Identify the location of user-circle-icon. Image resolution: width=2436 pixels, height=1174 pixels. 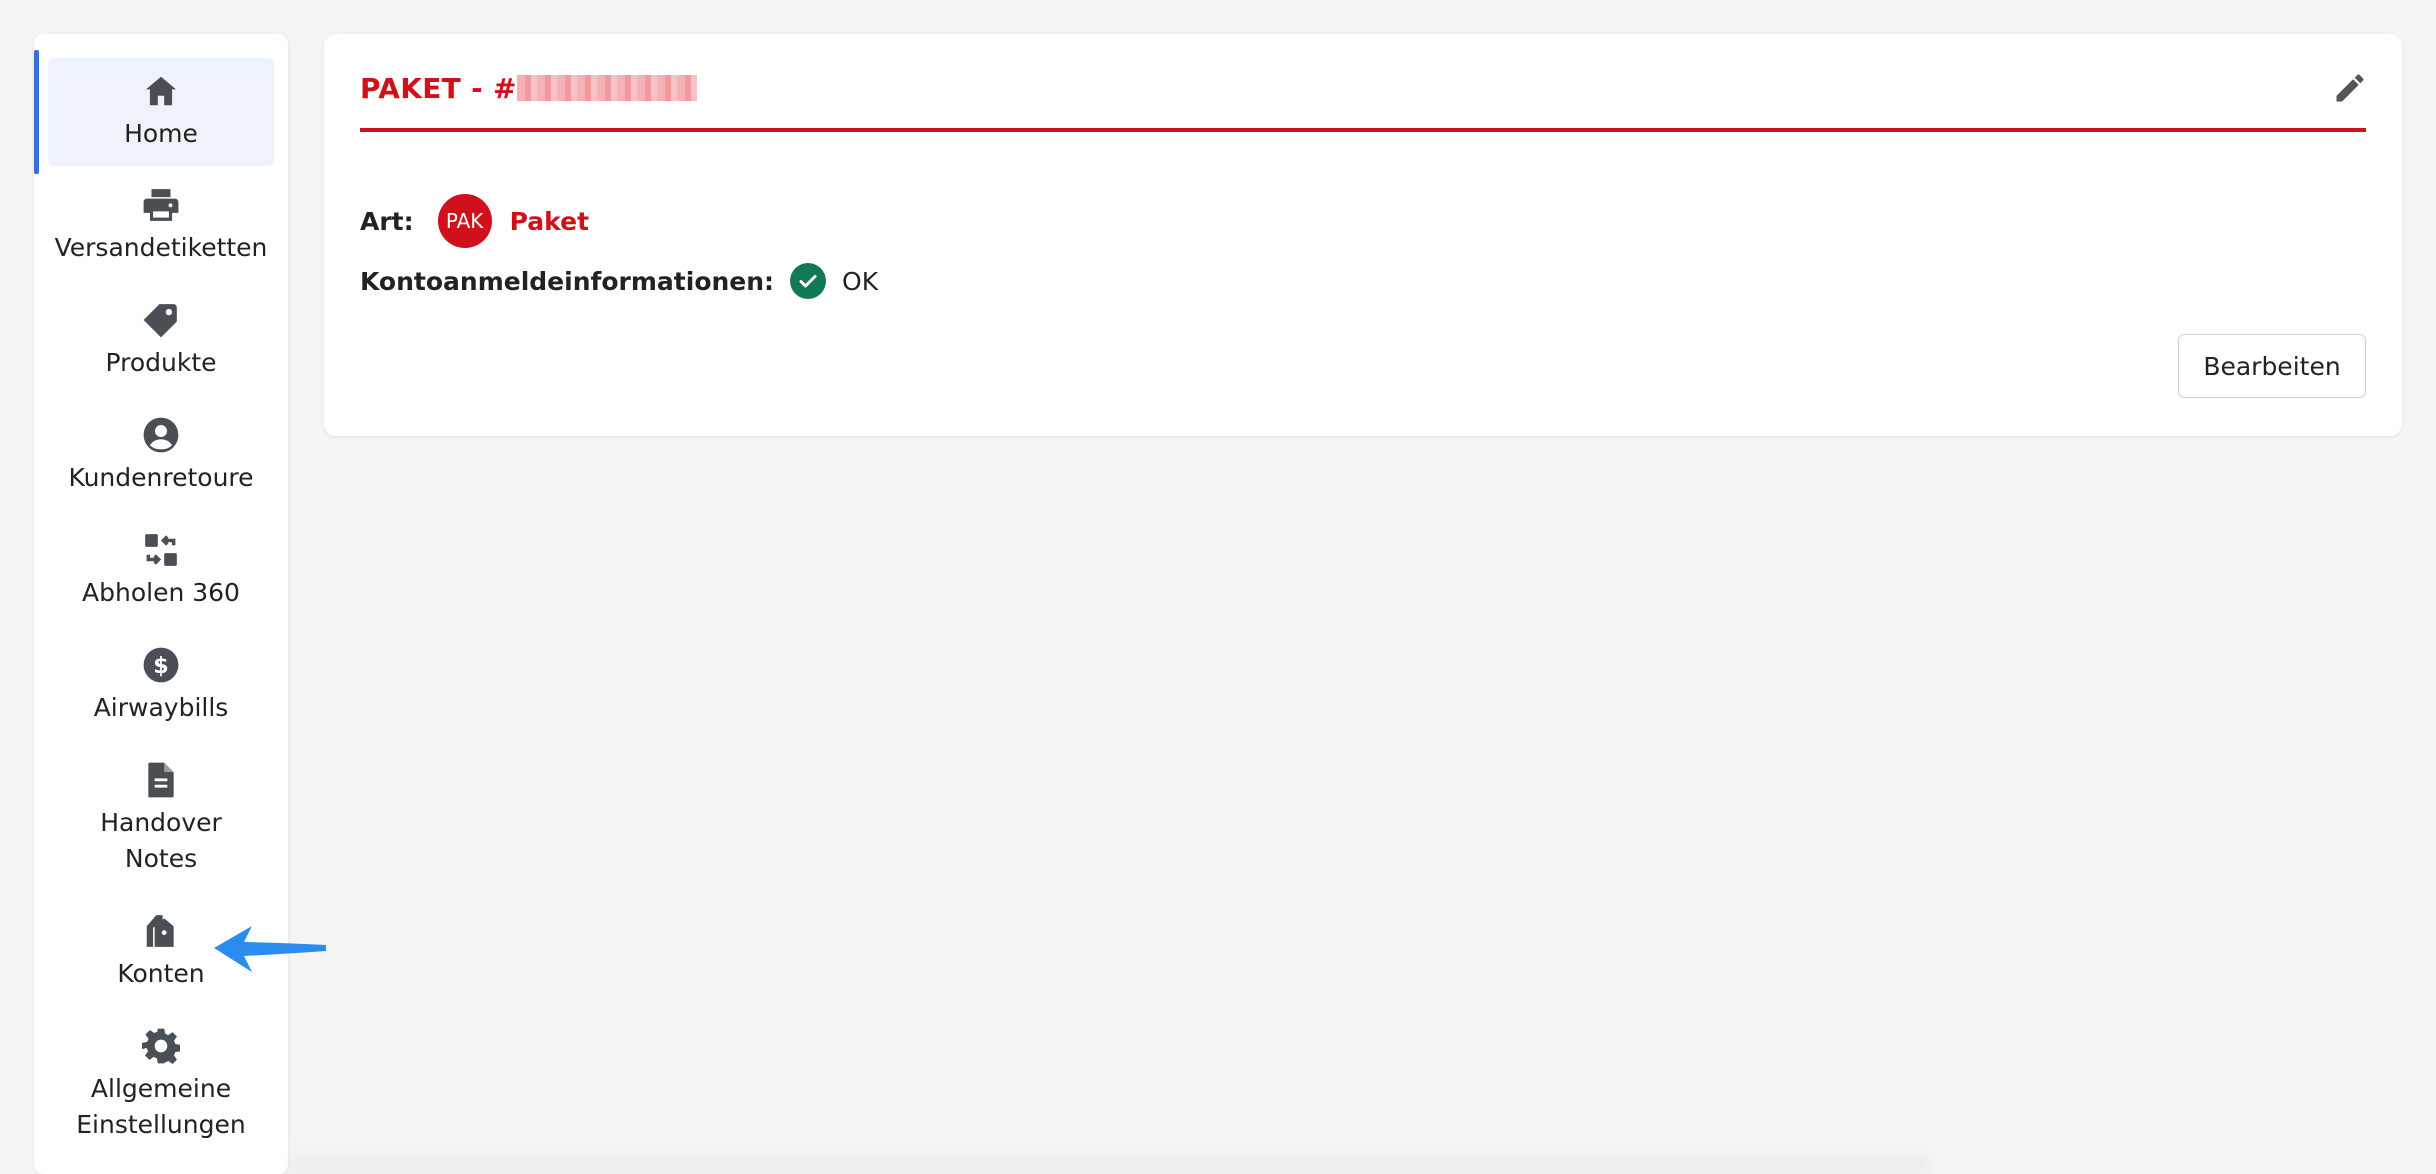
(161, 435).